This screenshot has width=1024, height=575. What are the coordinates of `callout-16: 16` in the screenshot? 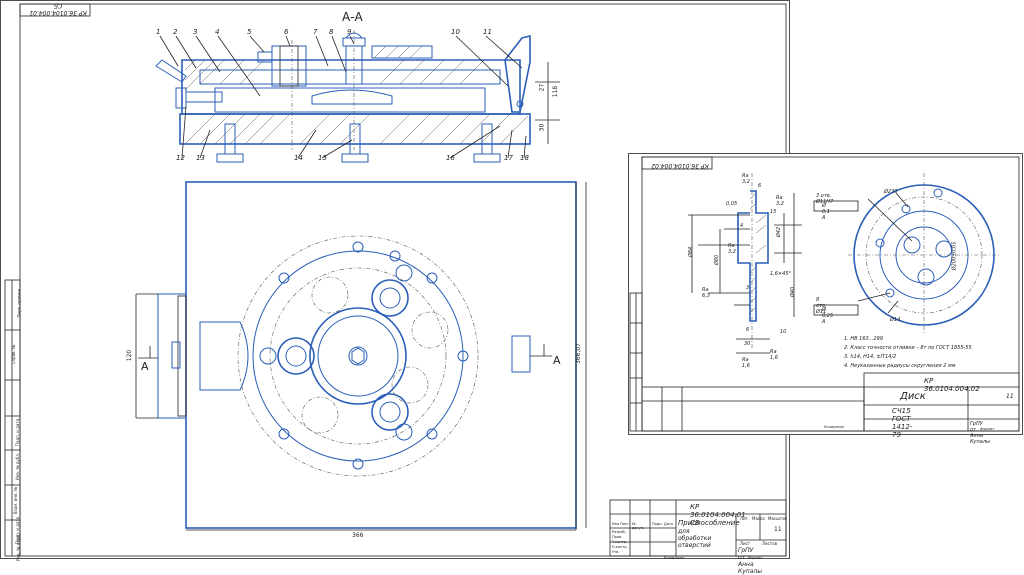 It's located at (450, 158).